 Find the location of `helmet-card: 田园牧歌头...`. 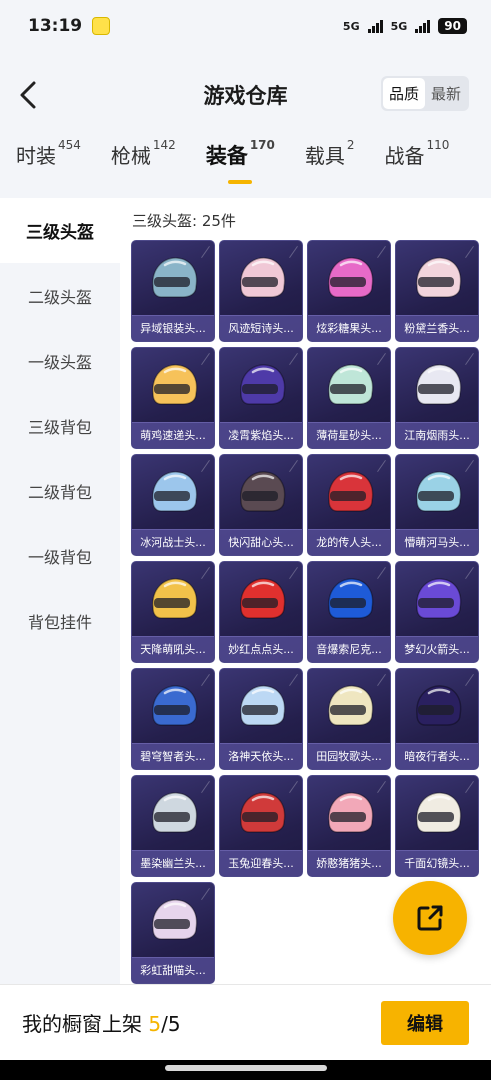

helmet-card: 田园牧歌头... is located at coordinates (349, 719).